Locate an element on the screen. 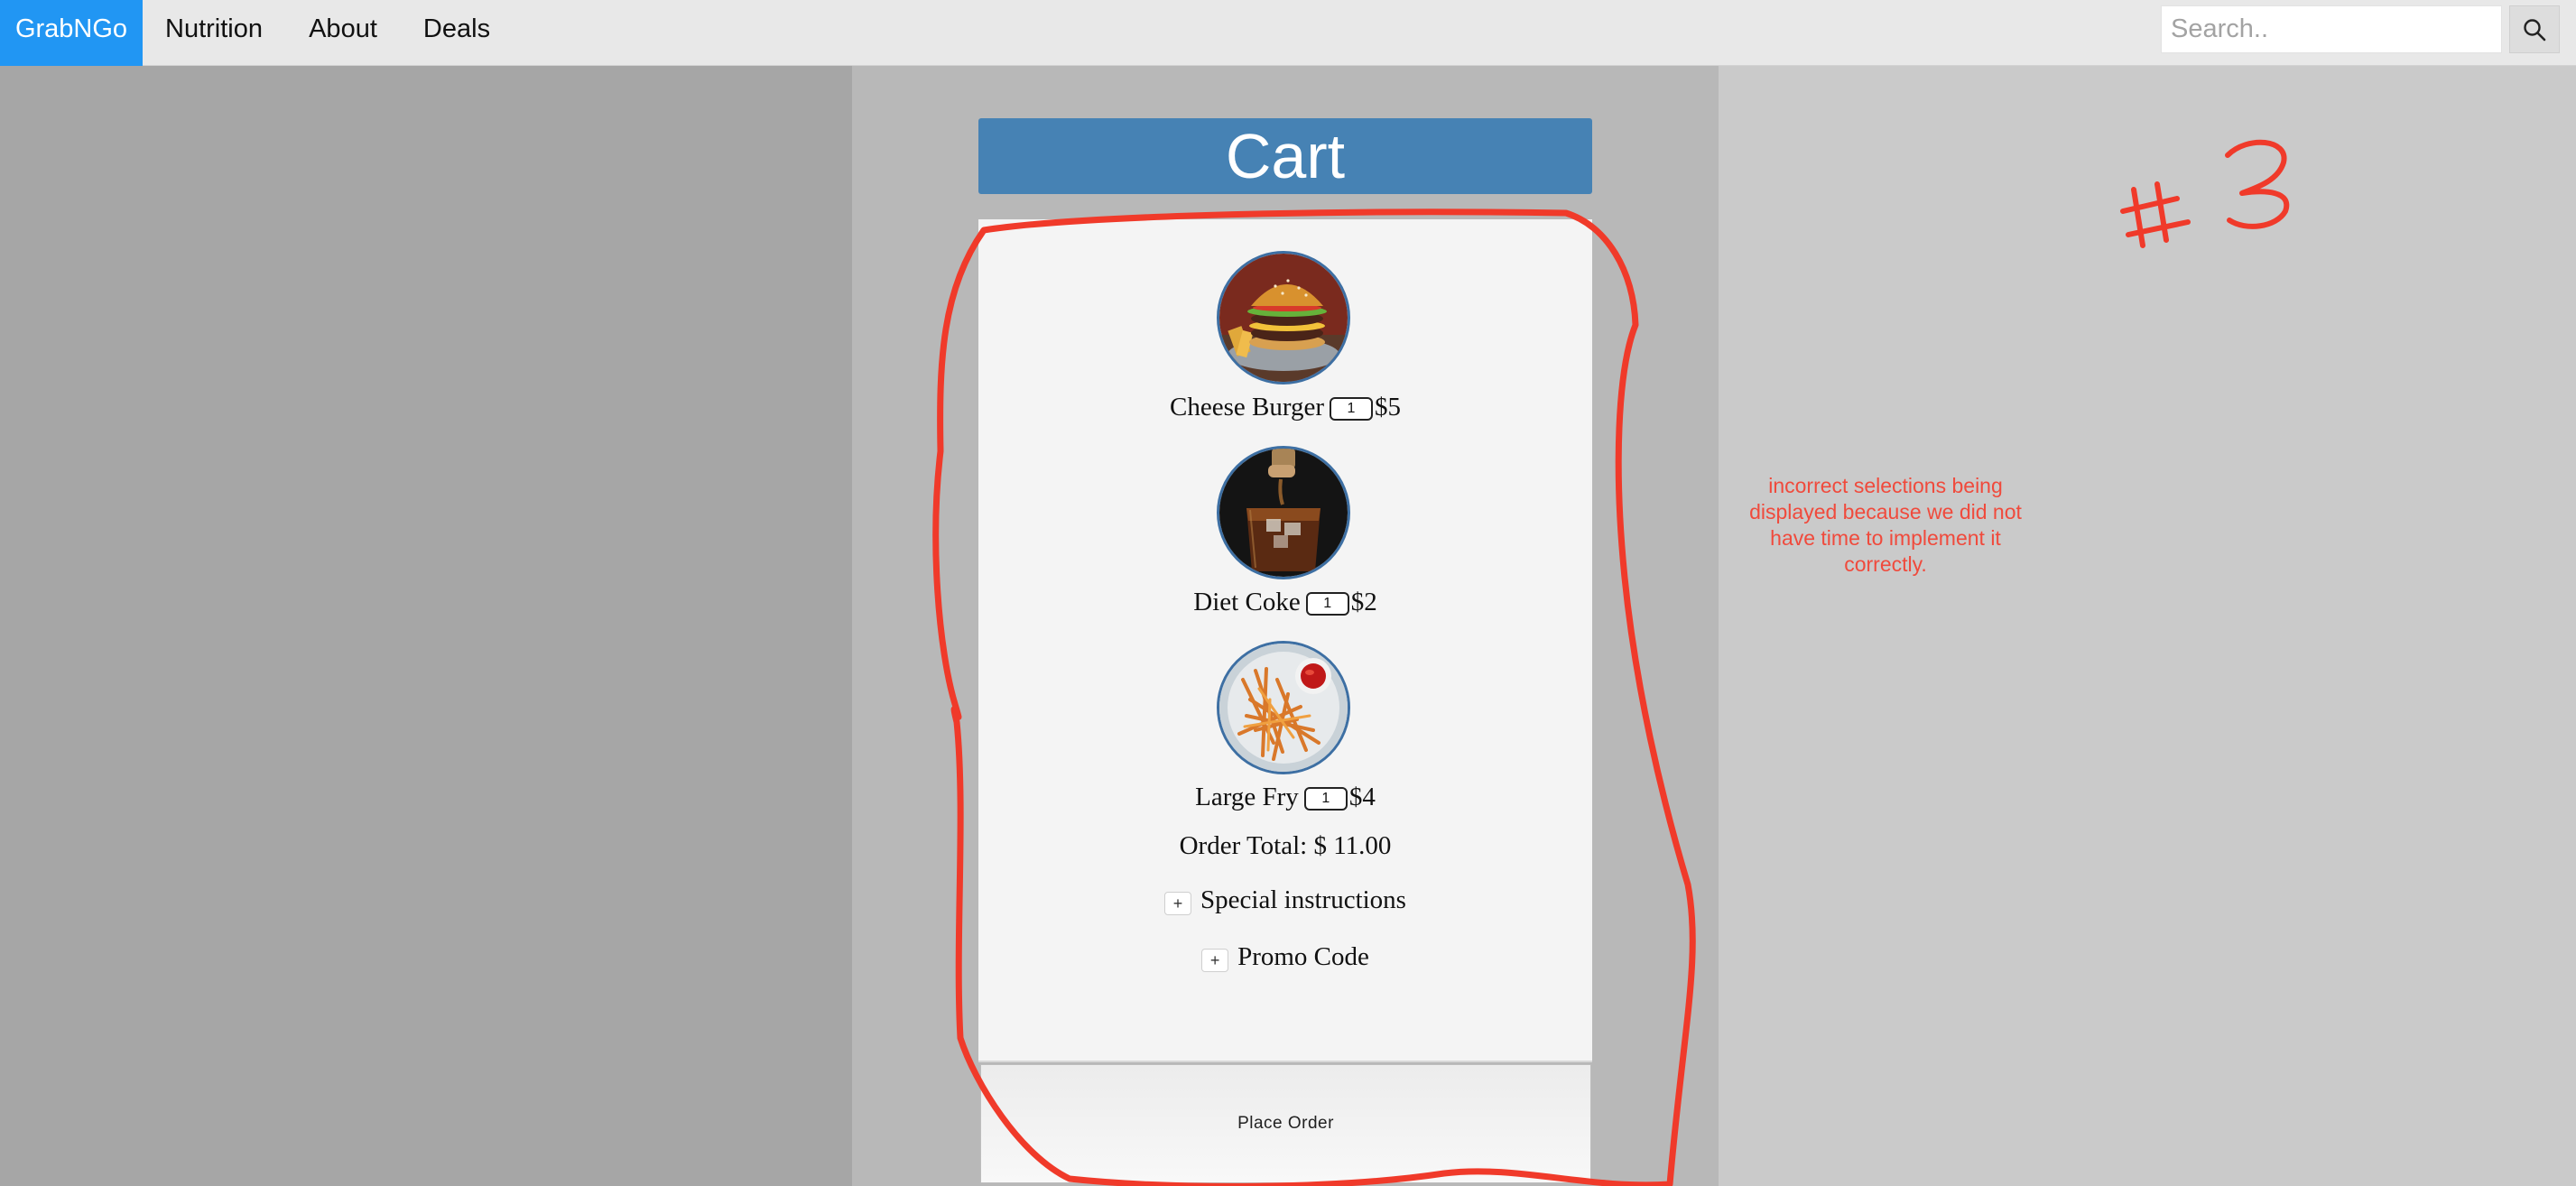 This screenshot has width=2576, height=1186. search-input is located at coordinates (2331, 29).